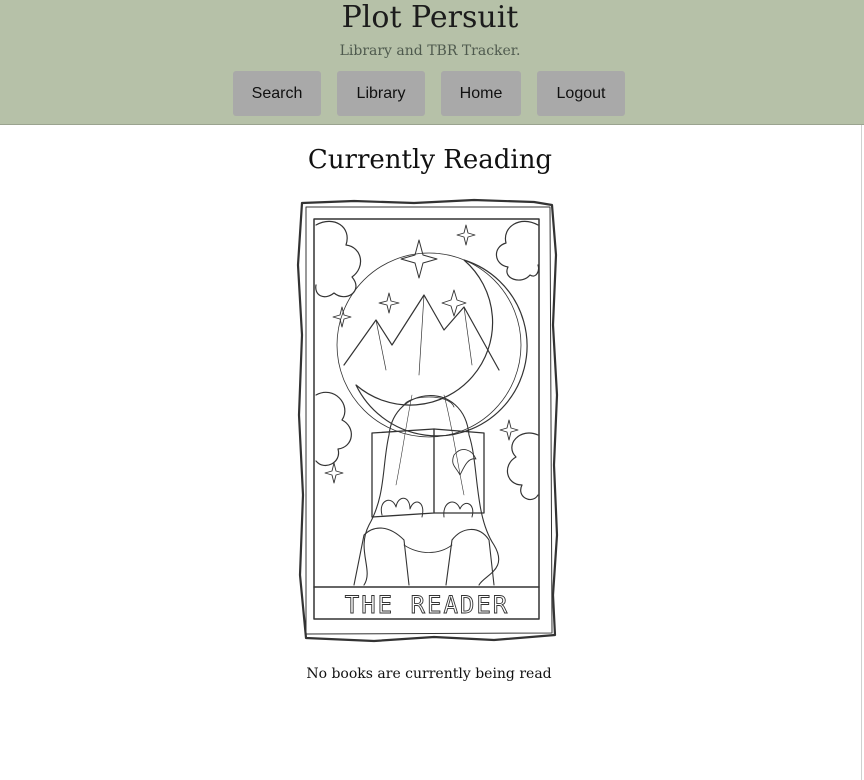 The width and height of the screenshot is (864, 780). I want to click on card-caption: THE READER, so click(427, 605).